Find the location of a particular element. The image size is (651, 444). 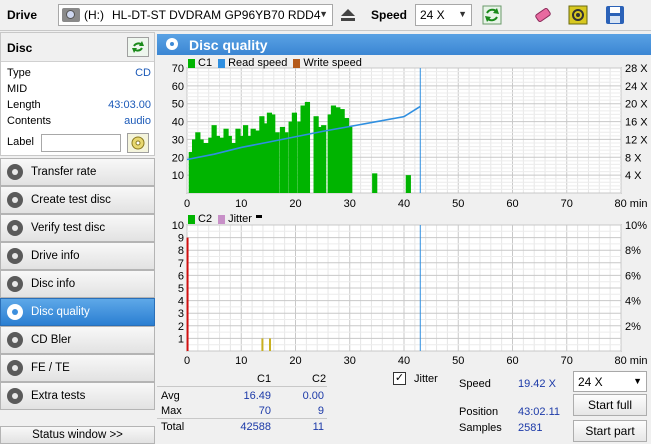

disc-length-row: Length 43:03.00 is located at coordinates (79, 107).